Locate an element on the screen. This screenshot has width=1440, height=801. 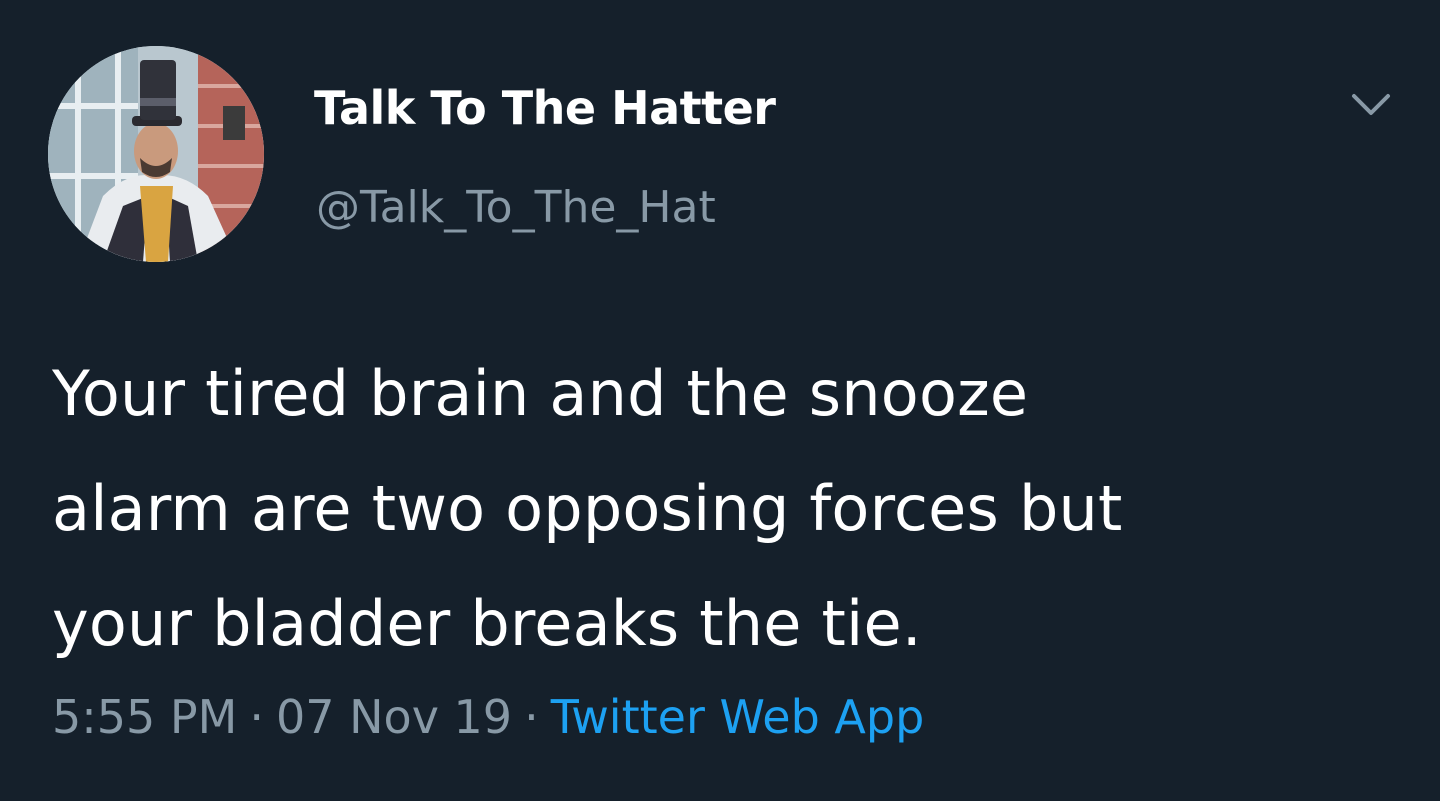
tweet-text-line: Your tired brain and the snooze is located at coordinates (540, 393).